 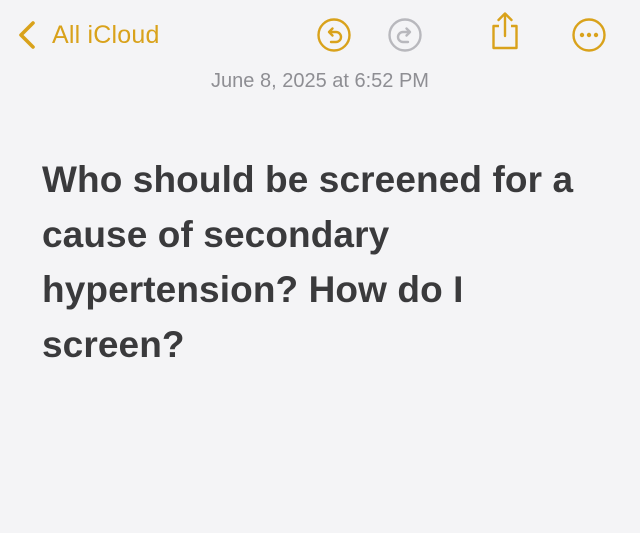 I want to click on navigation-toolbar: All iCloud, so click(x=320, y=35).